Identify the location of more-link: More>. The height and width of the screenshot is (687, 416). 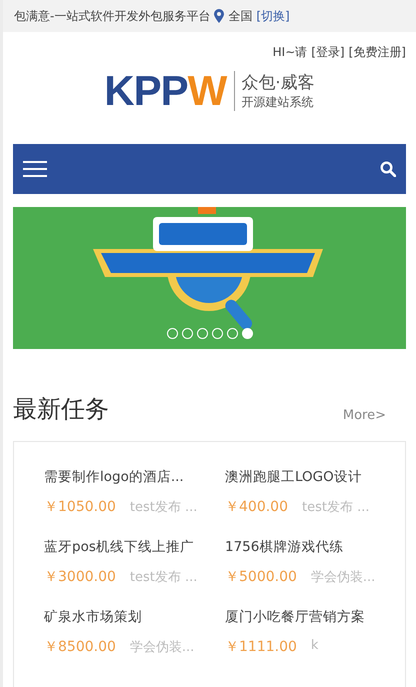
(364, 415).